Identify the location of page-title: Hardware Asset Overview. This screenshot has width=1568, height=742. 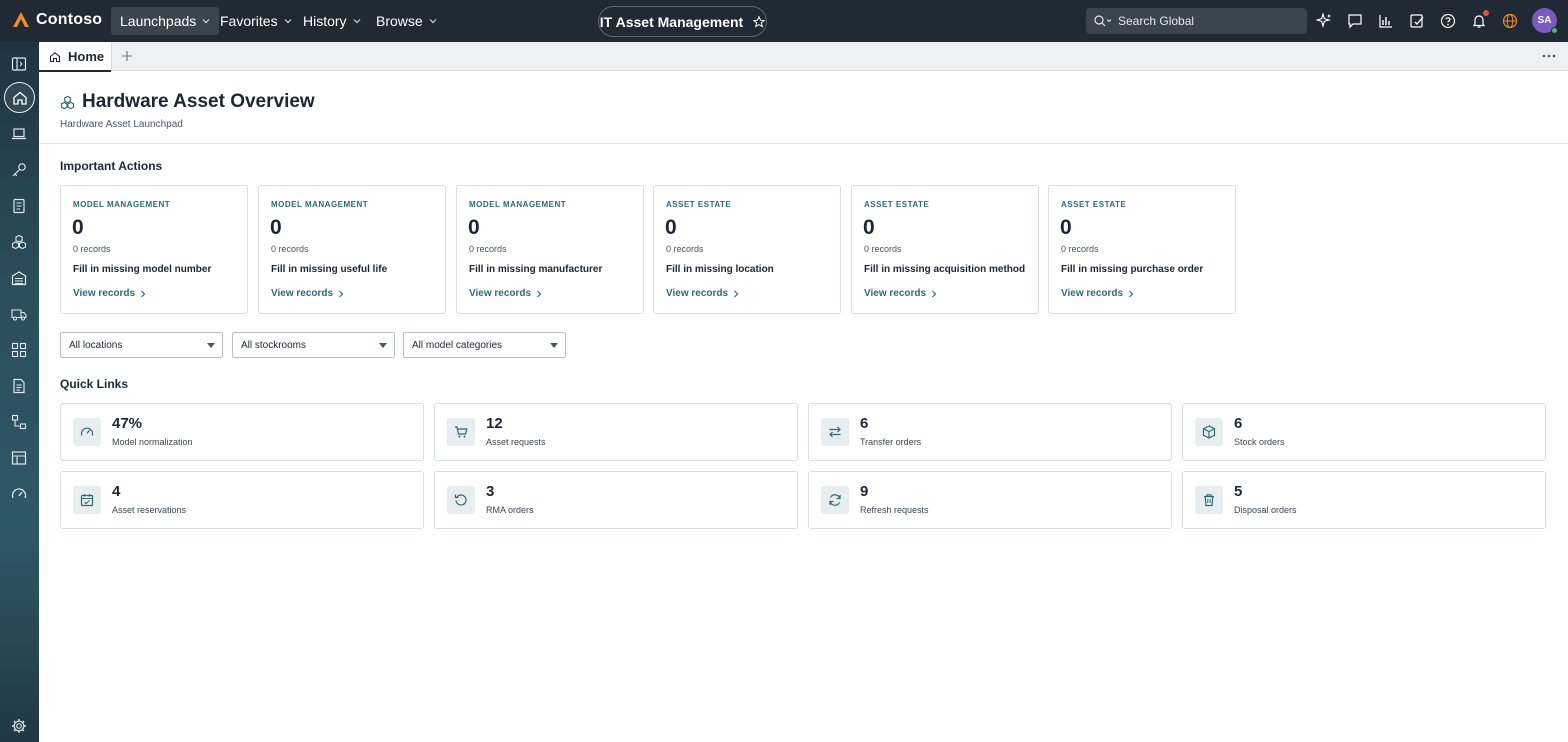
(198, 101).